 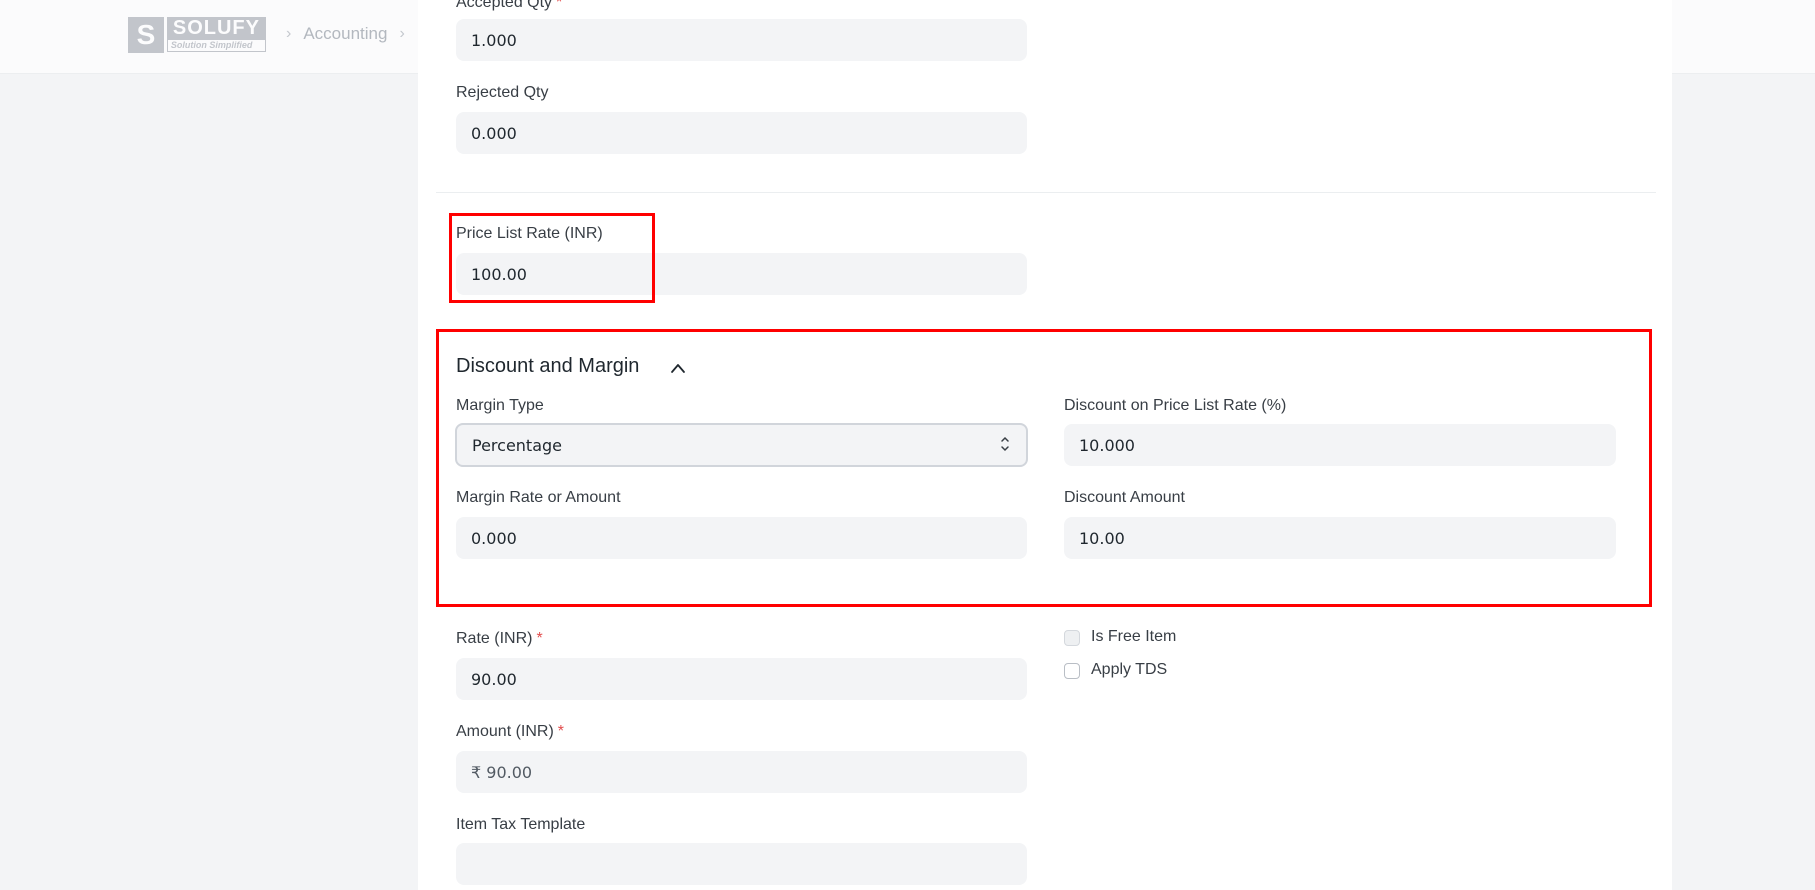 I want to click on accepted-qty-input: 1.000, so click(x=741, y=40).